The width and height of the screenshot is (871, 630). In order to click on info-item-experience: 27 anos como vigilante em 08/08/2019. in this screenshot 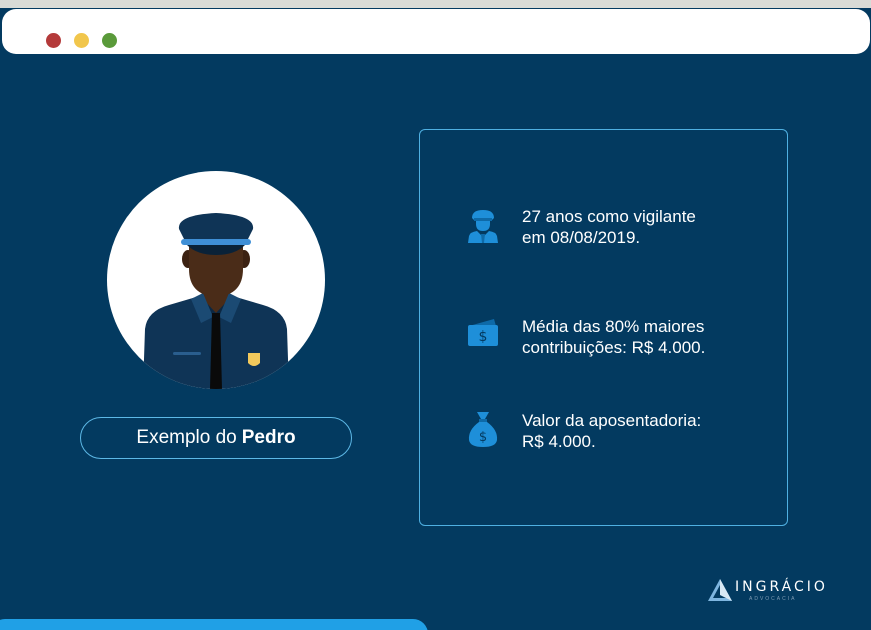, I will do `click(619, 227)`.